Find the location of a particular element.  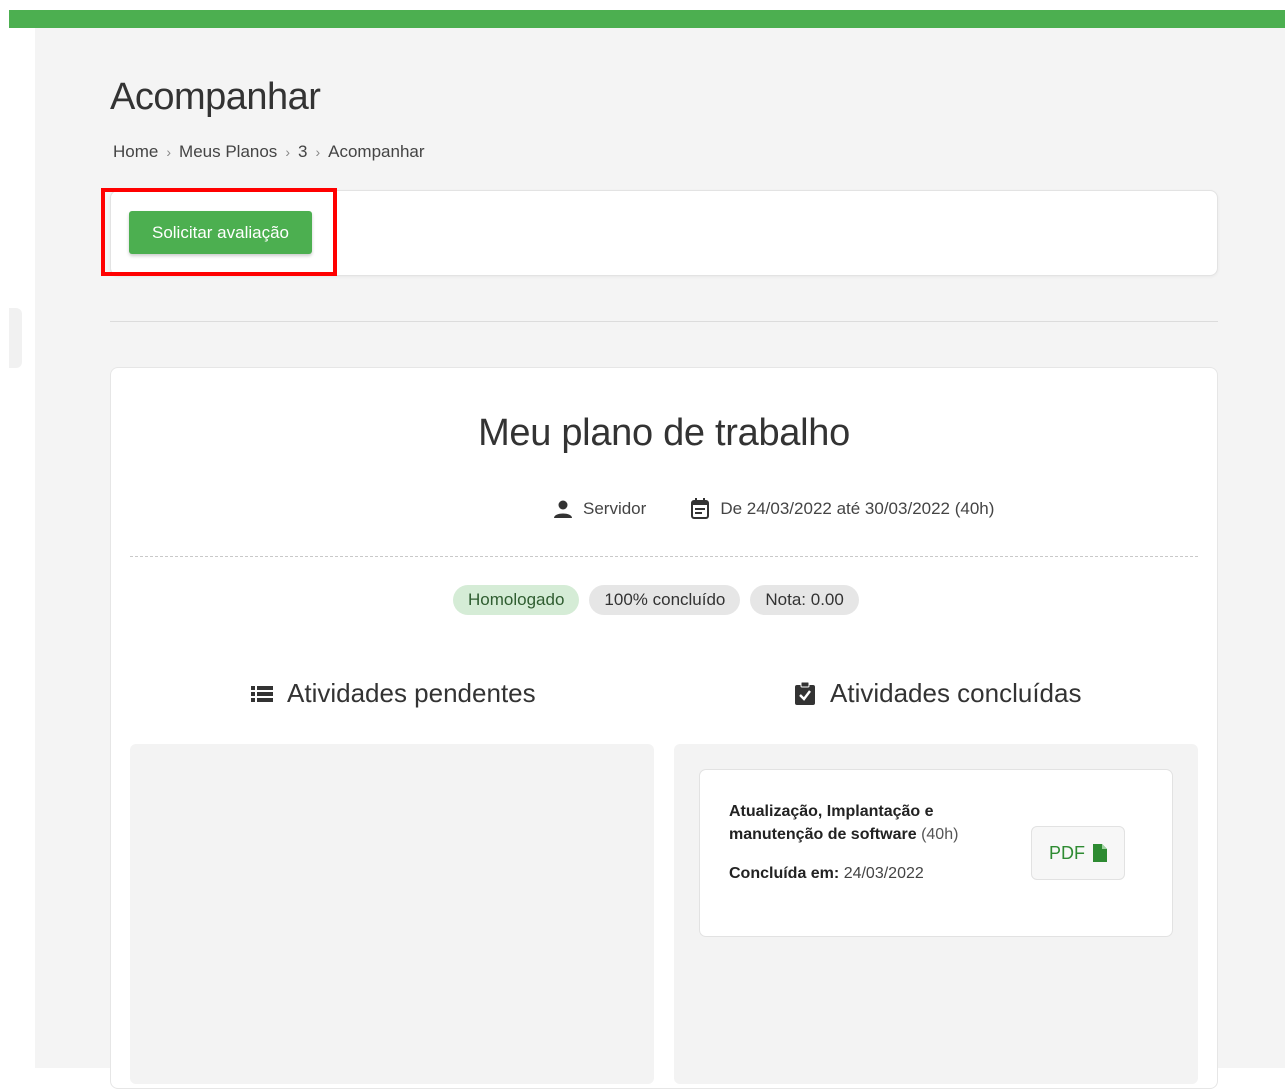

plan-period: De 24/03/2022 até 30/03/2022 (40h) is located at coordinates (842, 509).